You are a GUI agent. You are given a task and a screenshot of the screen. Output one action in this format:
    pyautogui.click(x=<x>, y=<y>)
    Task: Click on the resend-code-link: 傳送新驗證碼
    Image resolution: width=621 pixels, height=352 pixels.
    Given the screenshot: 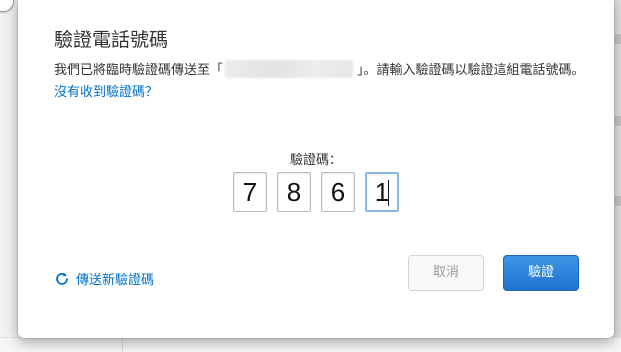 What is the action you would take?
    pyautogui.click(x=104, y=278)
    